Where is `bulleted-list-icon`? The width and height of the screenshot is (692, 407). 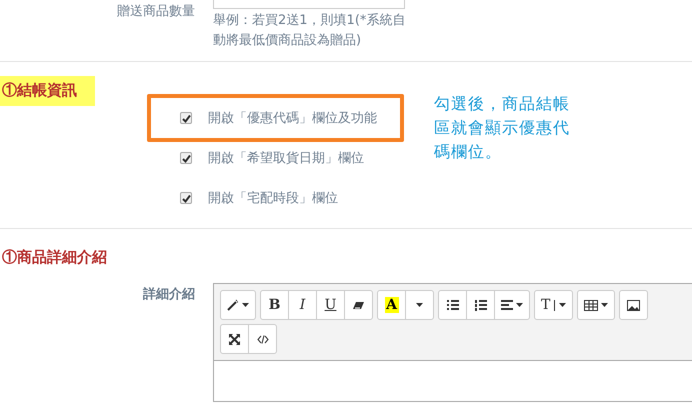 bulleted-list-icon is located at coordinates (452, 305).